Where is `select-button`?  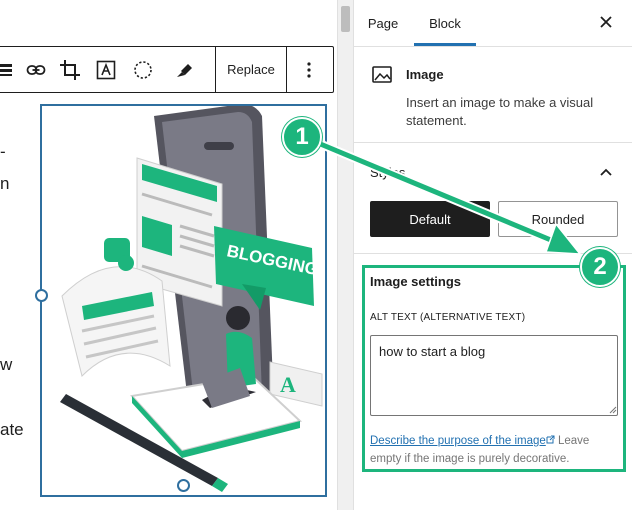
select-button is located at coordinates (143, 70).